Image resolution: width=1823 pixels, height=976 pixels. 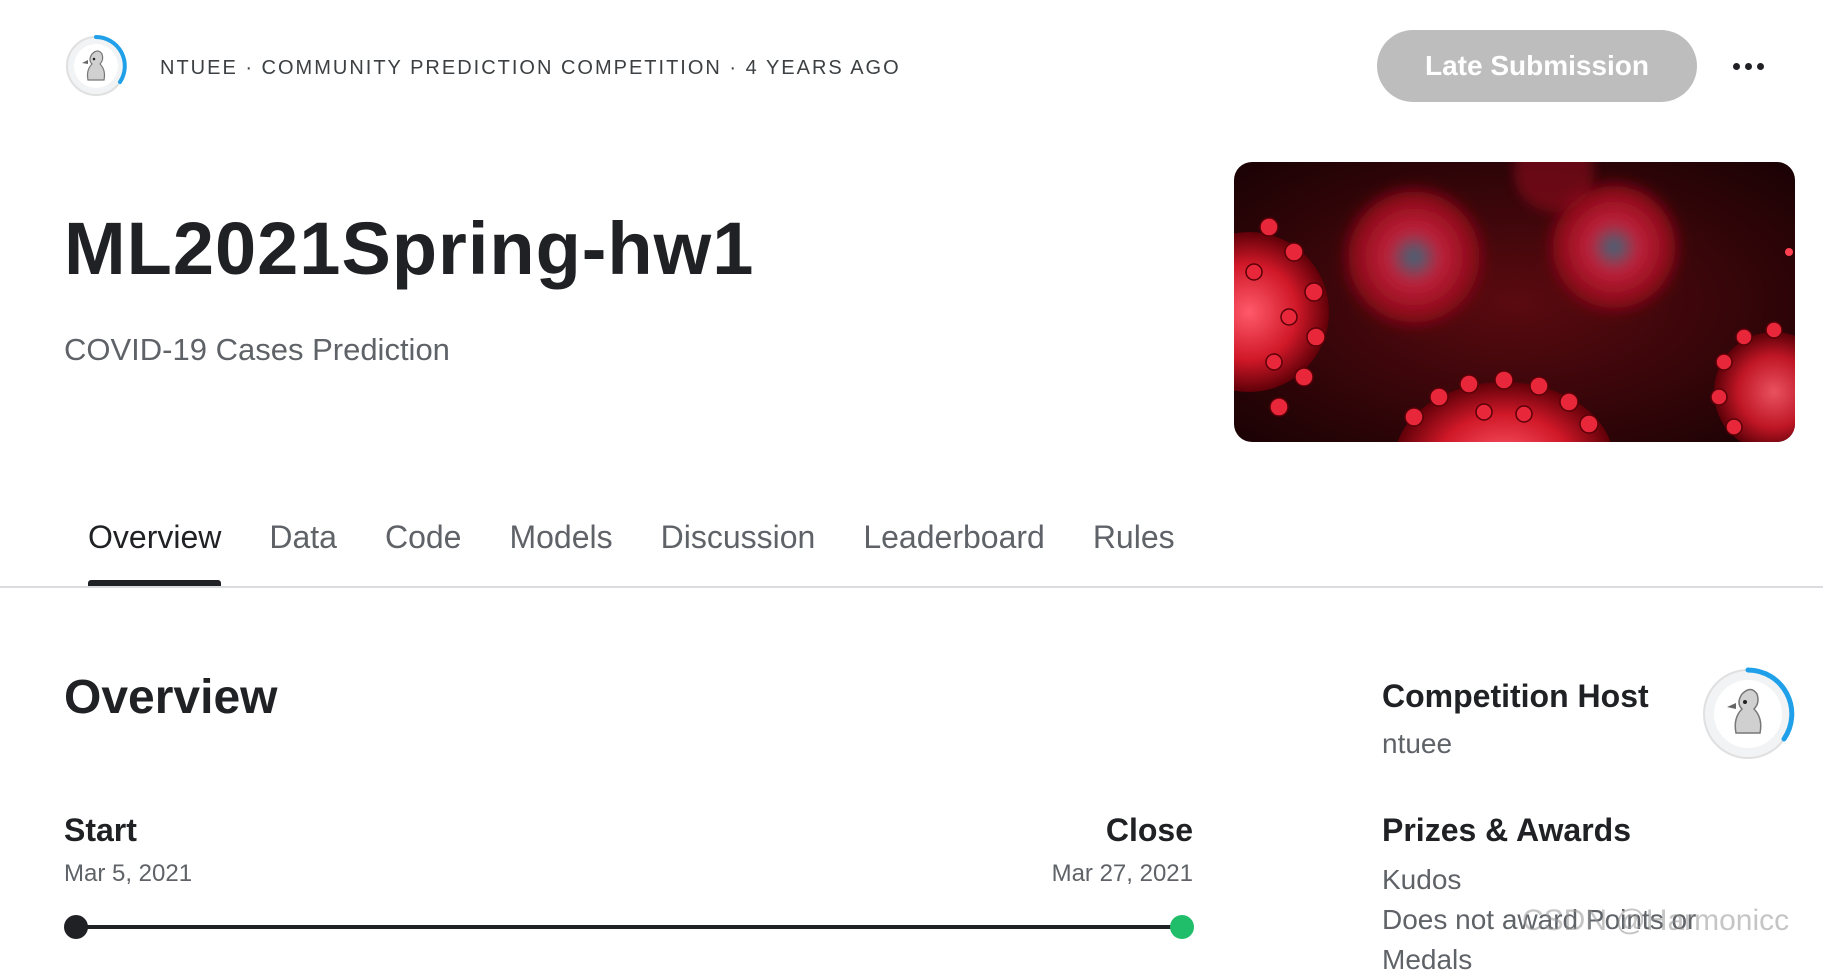 What do you see at coordinates (96, 66) in the screenshot?
I see `host-avatar-small` at bounding box center [96, 66].